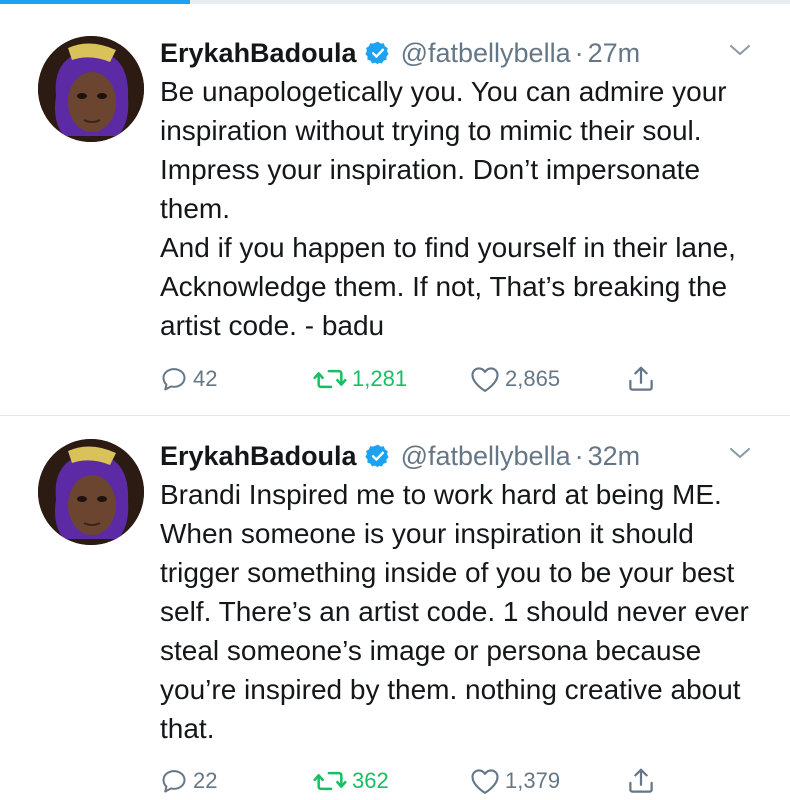 Image resolution: width=790 pixels, height=800 pixels. I want to click on timestamp: 27m, so click(614, 53).